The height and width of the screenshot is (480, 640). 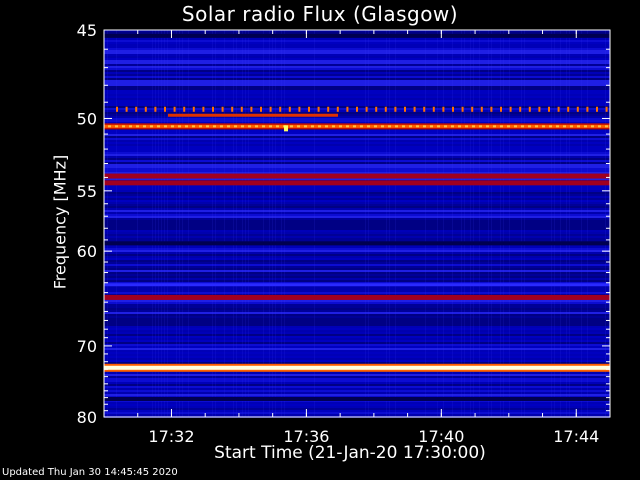 I want to click on y-axis-label: Frequency [MHz], so click(x=60, y=222).